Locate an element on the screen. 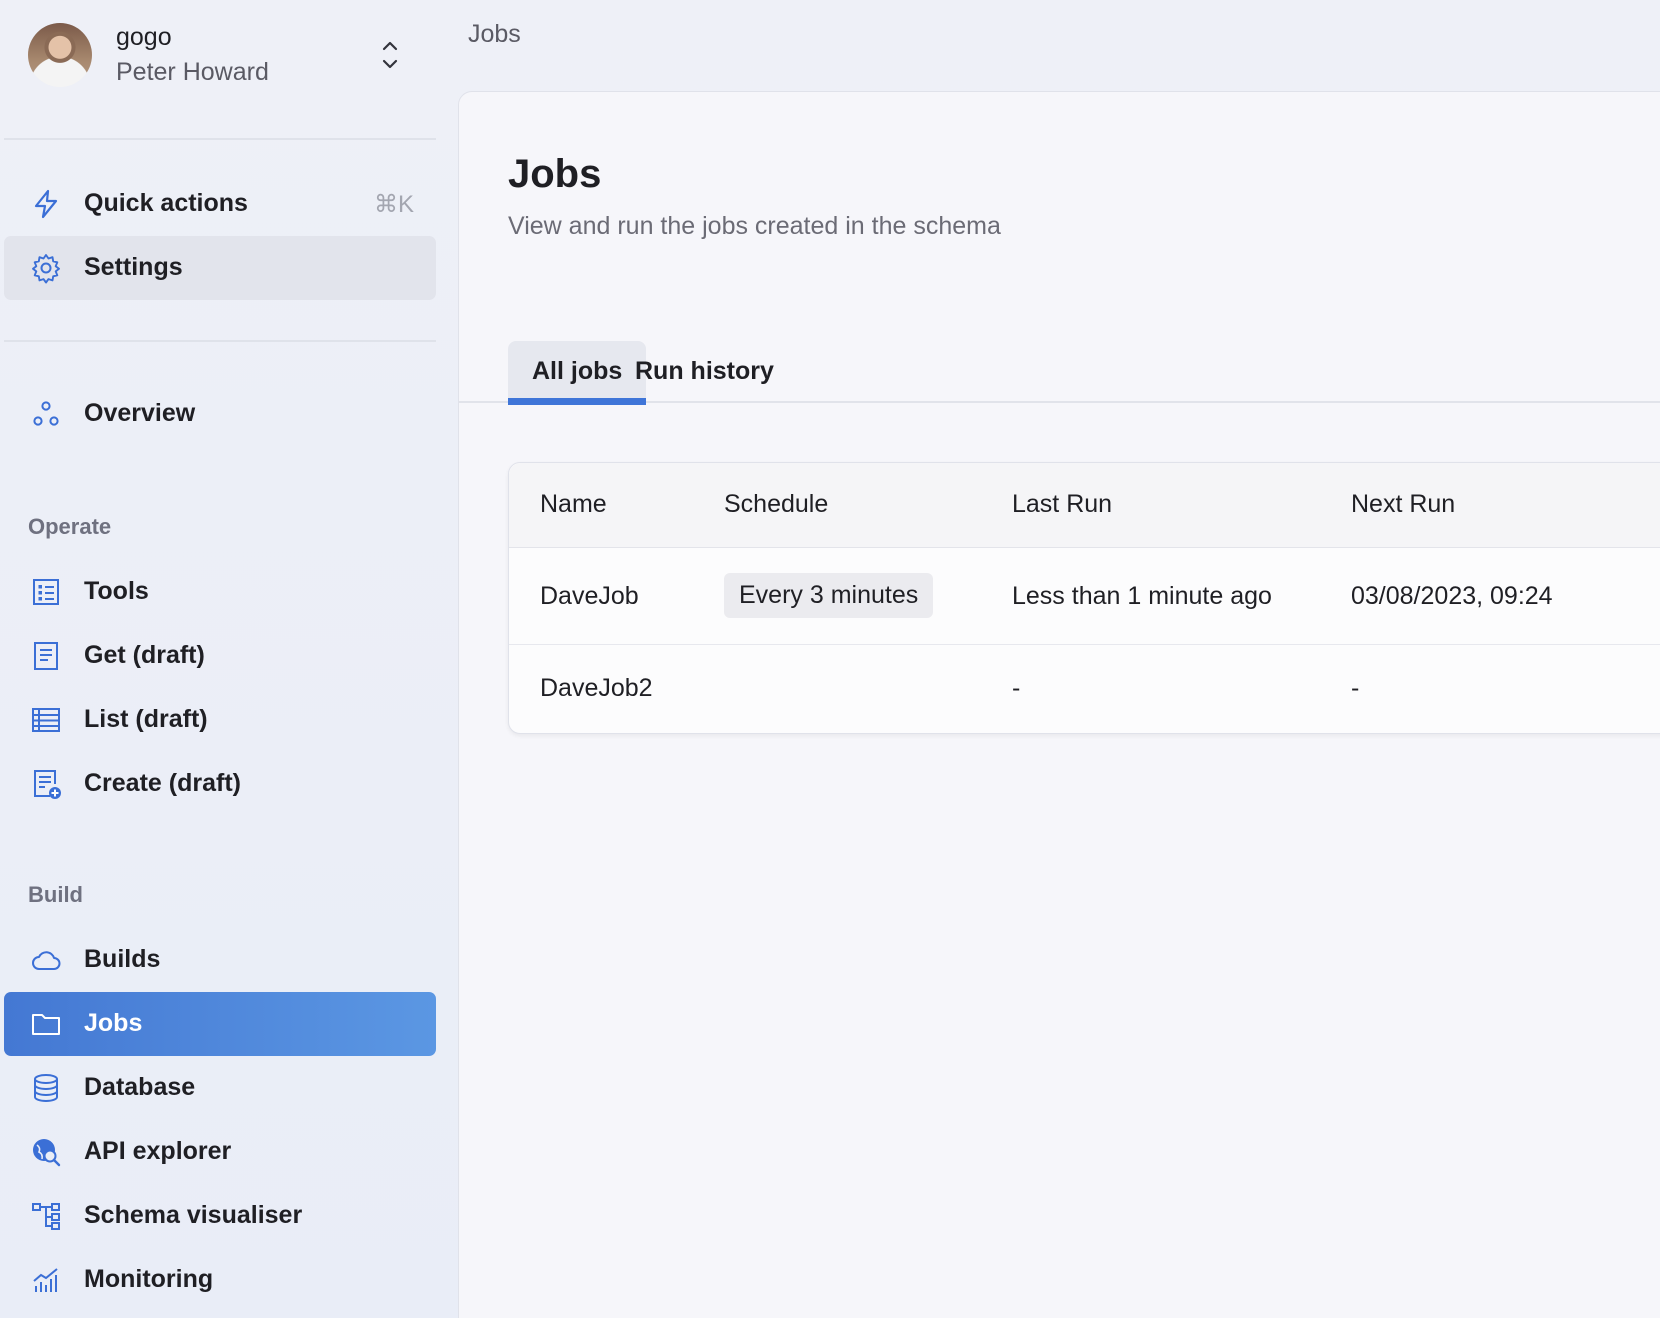 This screenshot has width=1660, height=1318. sidebar-item-create-draft: Create (draft) is located at coordinates (220, 784).